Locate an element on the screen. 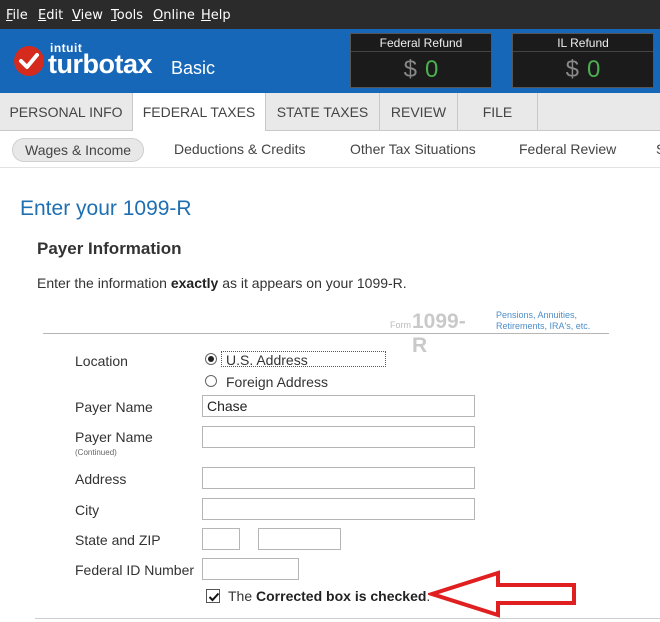 This screenshot has height=622, width=660. menu-online: Online is located at coordinates (174, 15).